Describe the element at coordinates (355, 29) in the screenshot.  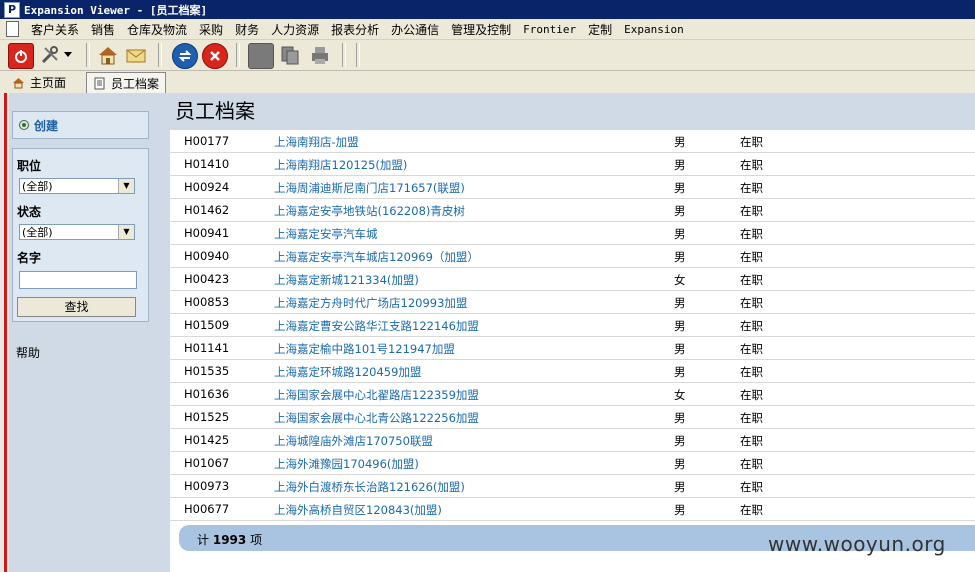
I see `menu-item-reports: 报表分析` at that location.